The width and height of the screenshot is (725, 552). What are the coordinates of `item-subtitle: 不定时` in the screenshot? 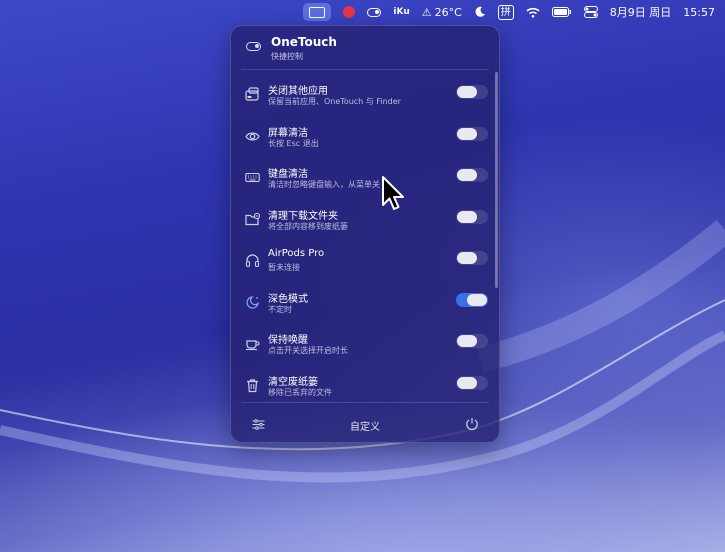 It's located at (280, 309).